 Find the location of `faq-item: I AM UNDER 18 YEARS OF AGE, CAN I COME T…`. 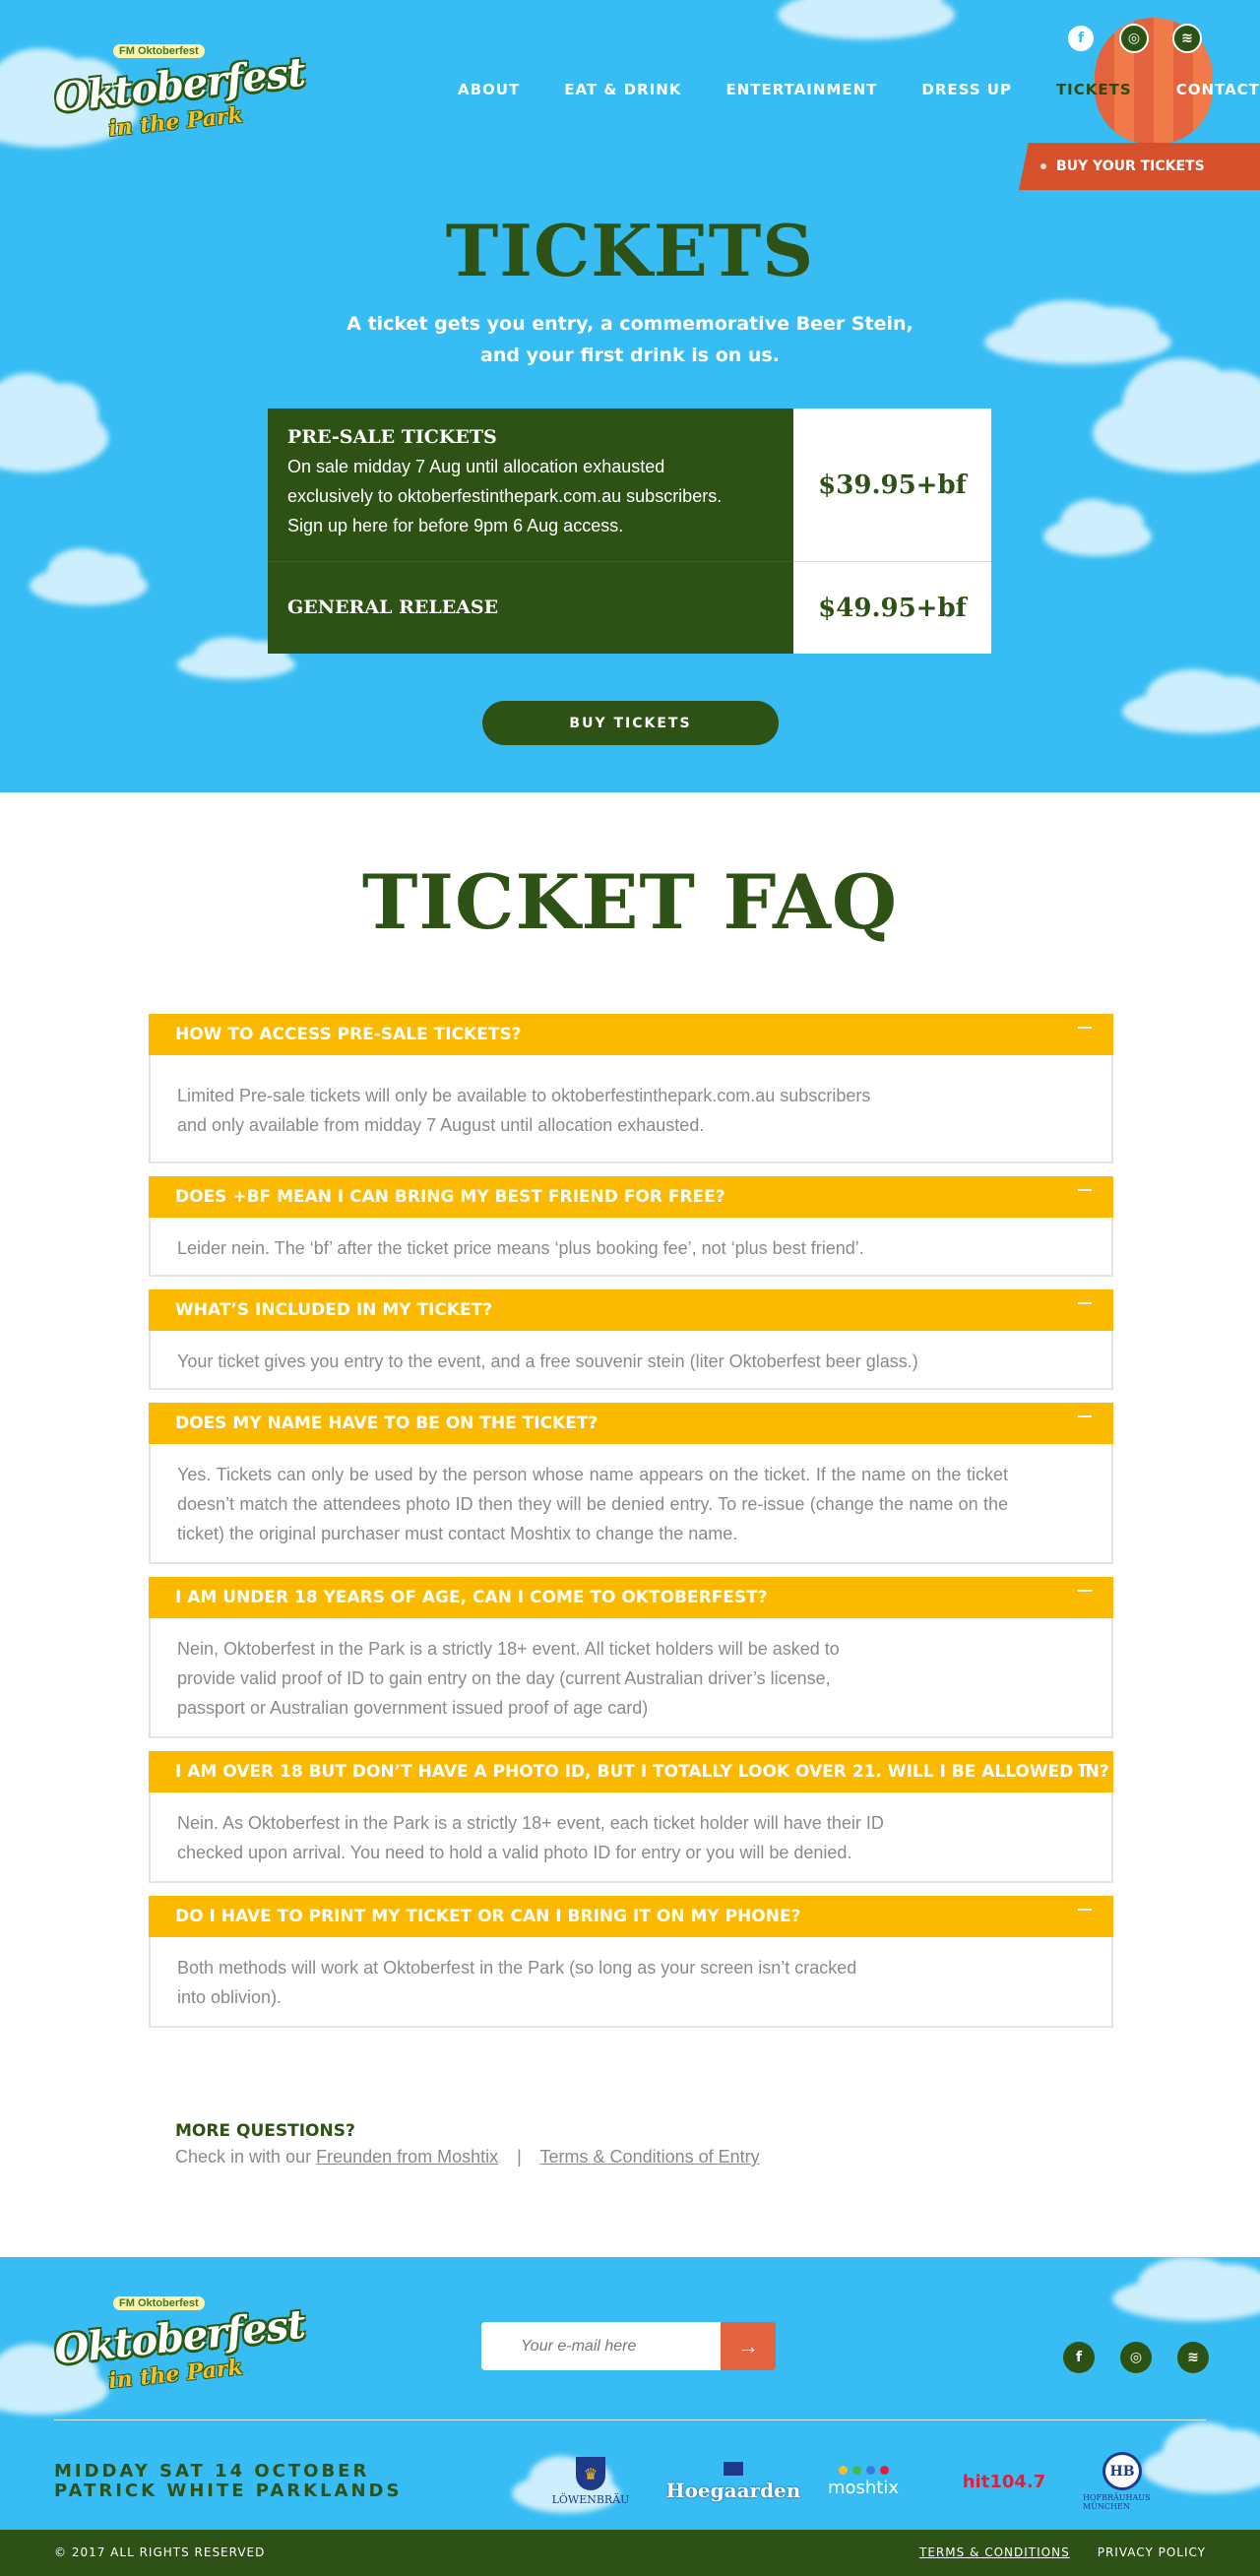

faq-item: I AM UNDER 18 YEARS OF AGE, CAN I COME T… is located at coordinates (631, 1658).